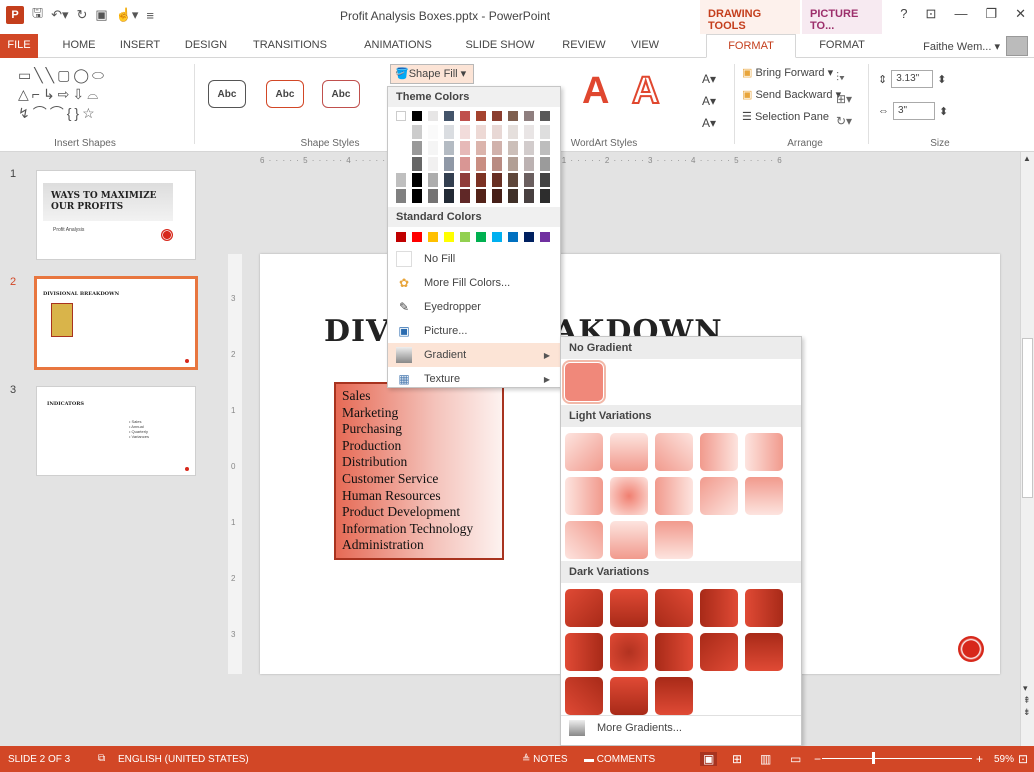  I want to click on slide-sorter-icon: ⊞, so click(737, 759).